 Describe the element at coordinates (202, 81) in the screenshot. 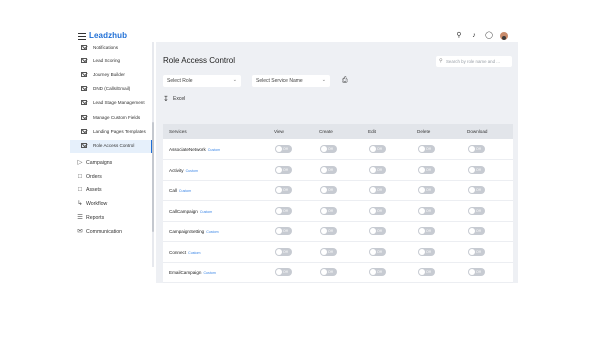

I see `select-role-dropdown: Select Role ⌄` at that location.